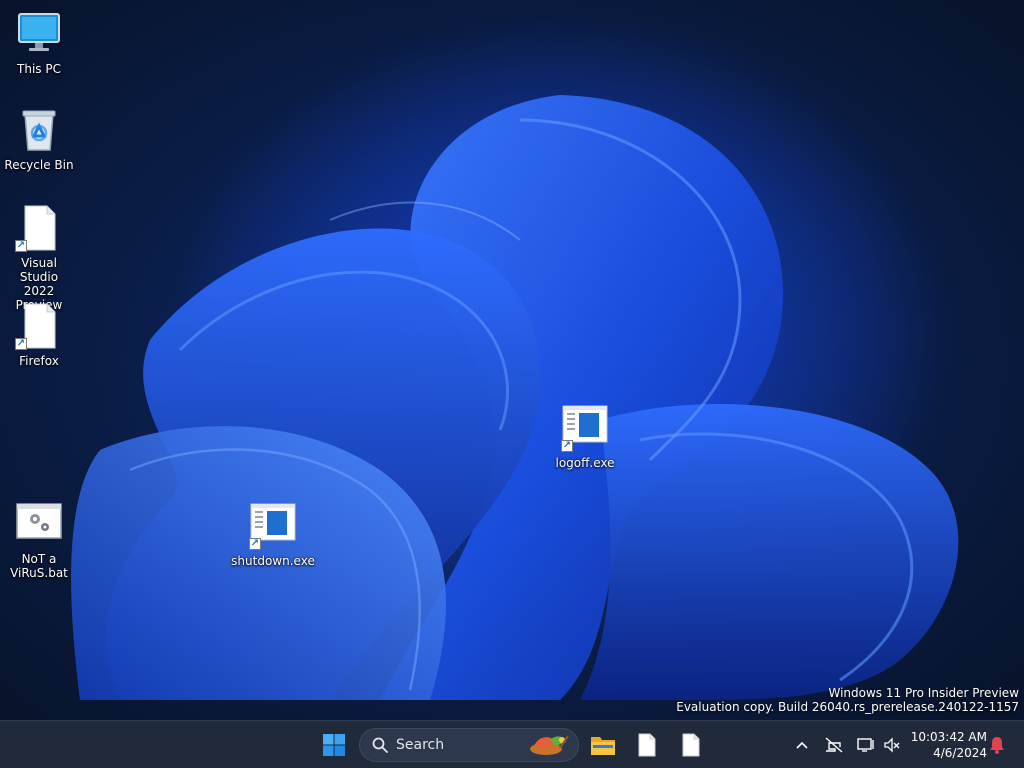 The height and width of the screenshot is (768, 1024). I want to click on desktop-icon-label: Firefox, so click(39, 361).